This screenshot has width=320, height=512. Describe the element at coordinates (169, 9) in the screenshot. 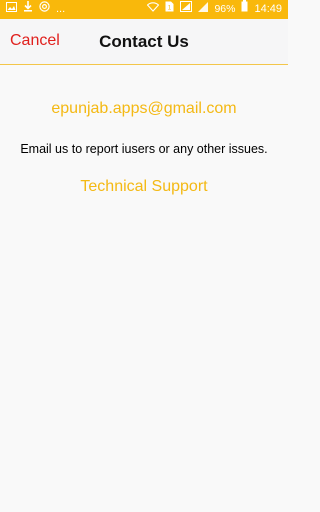

I see `sim-icon: 1` at that location.